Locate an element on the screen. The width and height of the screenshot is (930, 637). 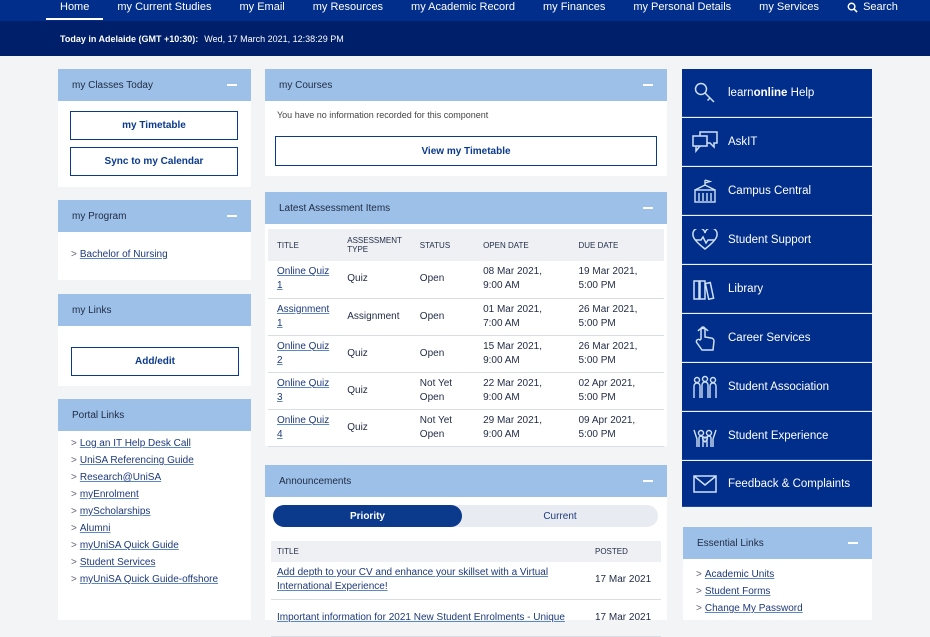
service-askit: AskIT is located at coordinates (777, 142).